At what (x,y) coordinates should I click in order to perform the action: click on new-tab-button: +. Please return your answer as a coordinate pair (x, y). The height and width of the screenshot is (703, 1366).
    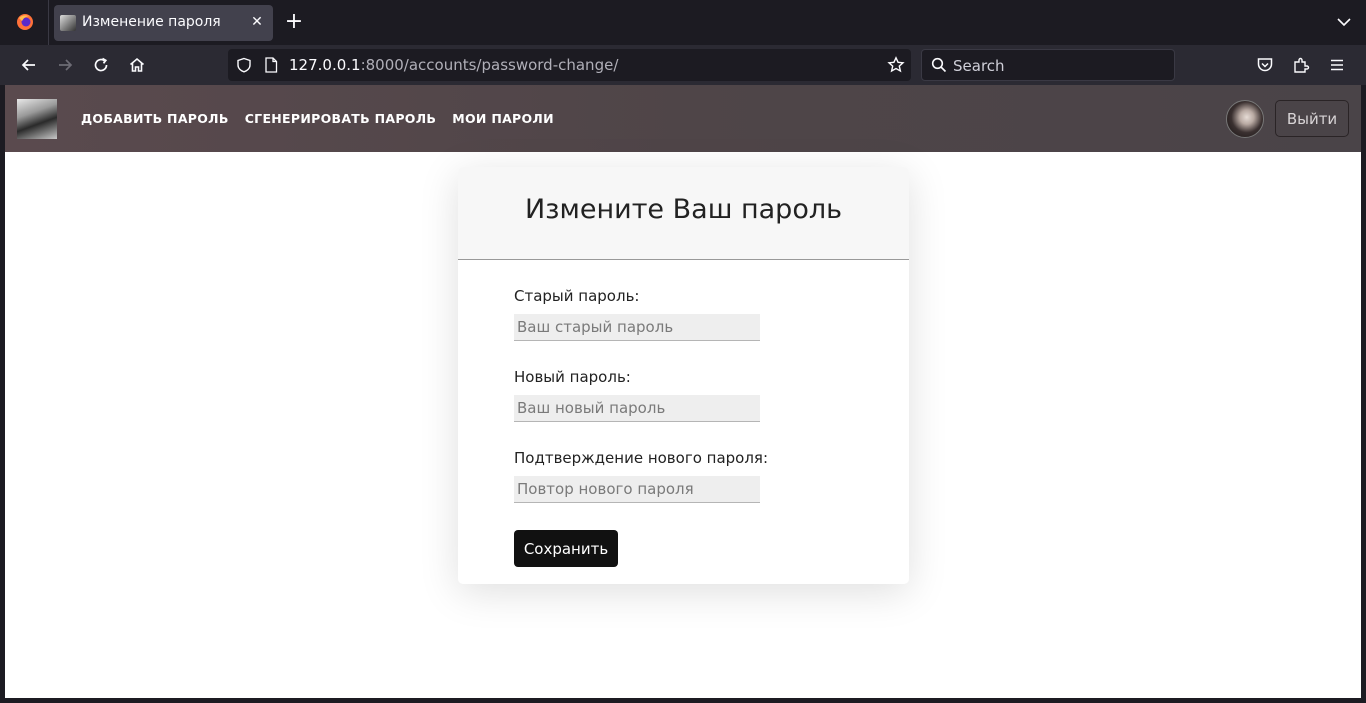
    Looking at the image, I should click on (294, 22).